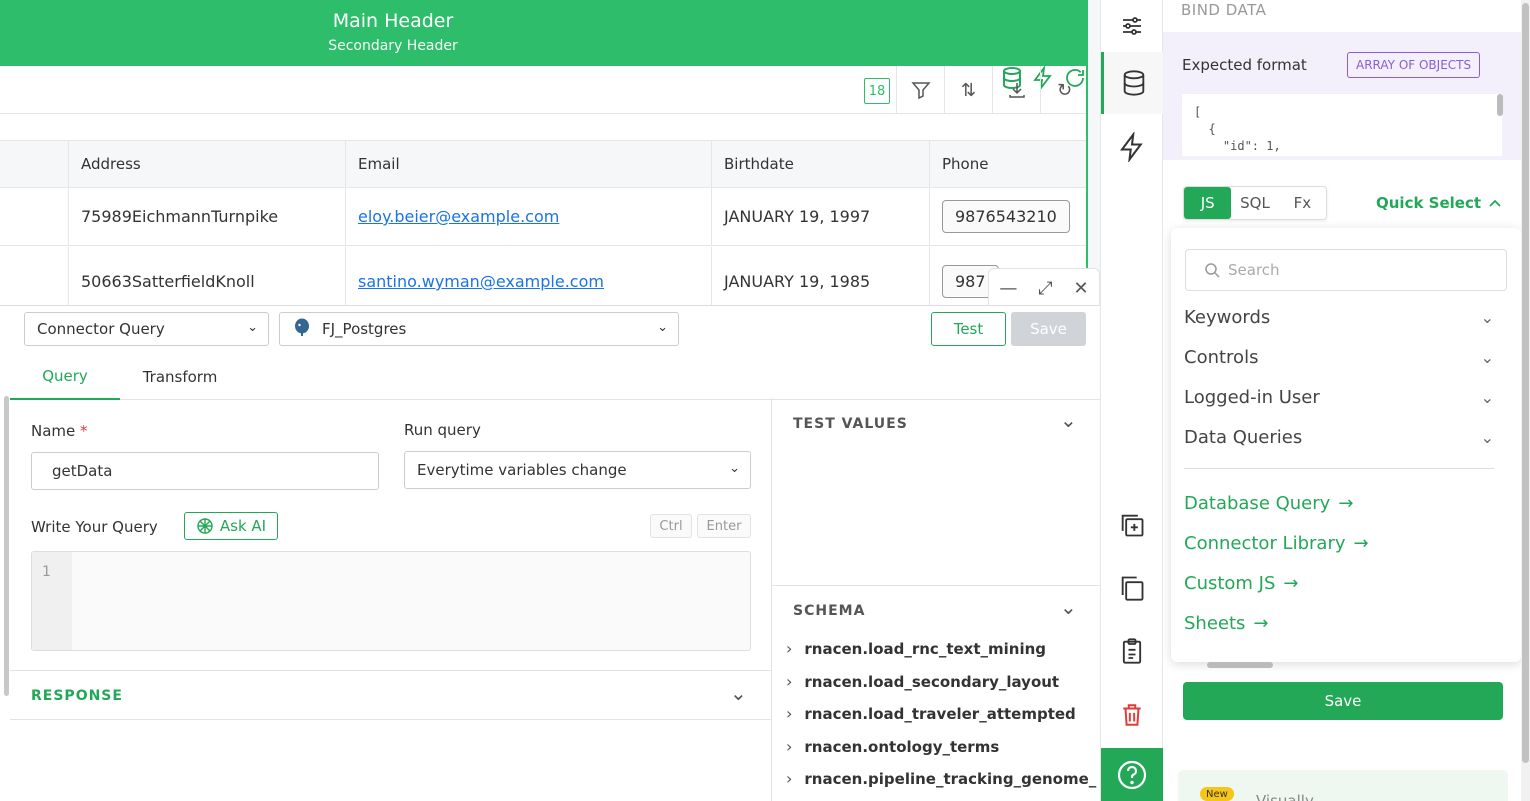  I want to click on query-name-input: getData, so click(205, 471).